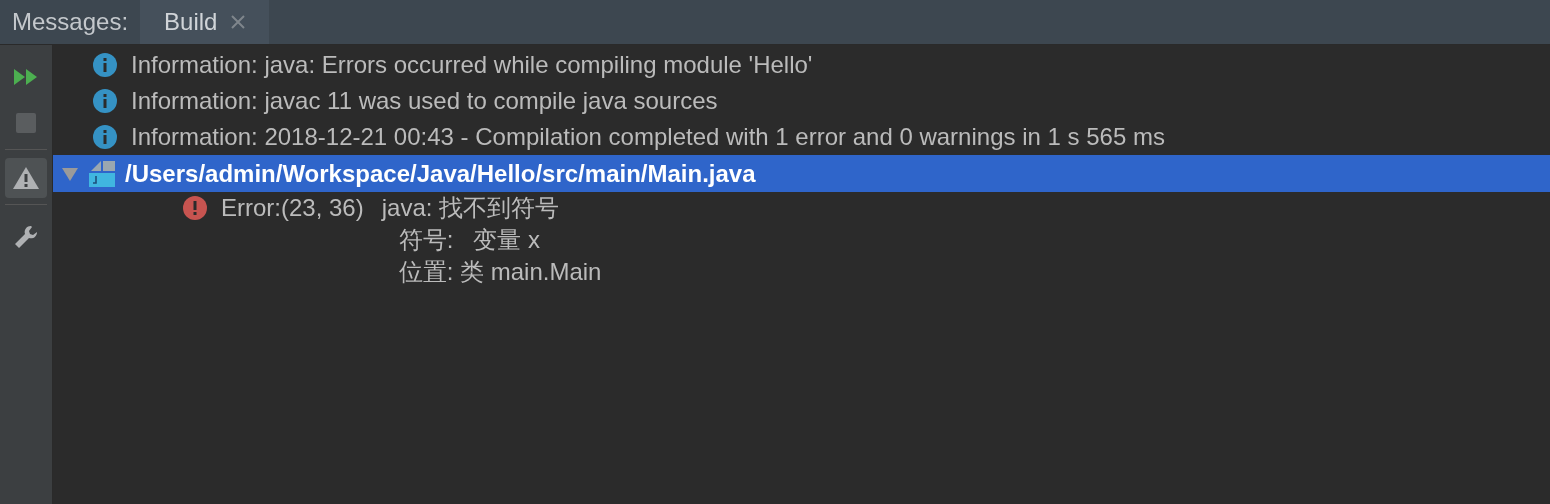 Image resolution: width=1550 pixels, height=504 pixels. Describe the element at coordinates (238, 22) in the screenshot. I see `close-icon` at that location.